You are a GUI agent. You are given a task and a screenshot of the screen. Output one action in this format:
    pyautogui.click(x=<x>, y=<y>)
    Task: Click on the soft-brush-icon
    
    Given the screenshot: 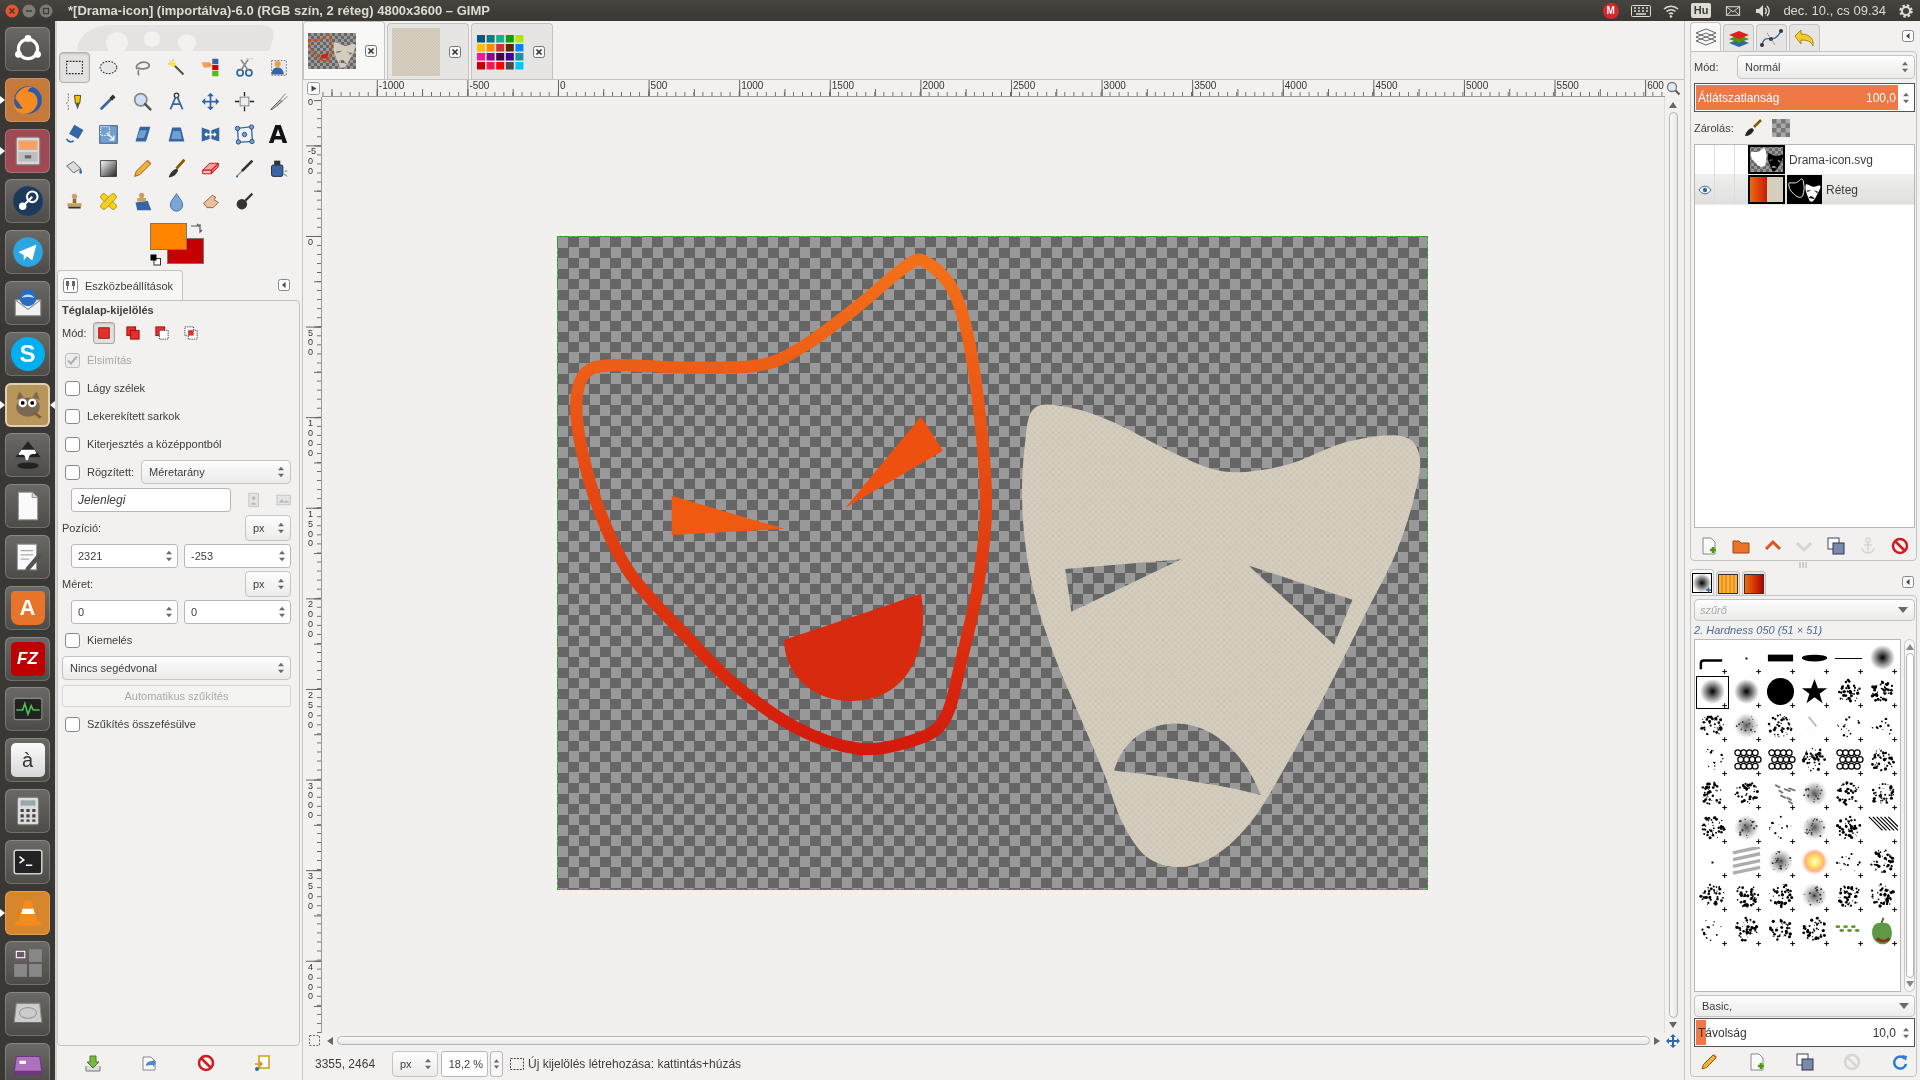 What is the action you would take?
    pyautogui.click(x=1712, y=692)
    